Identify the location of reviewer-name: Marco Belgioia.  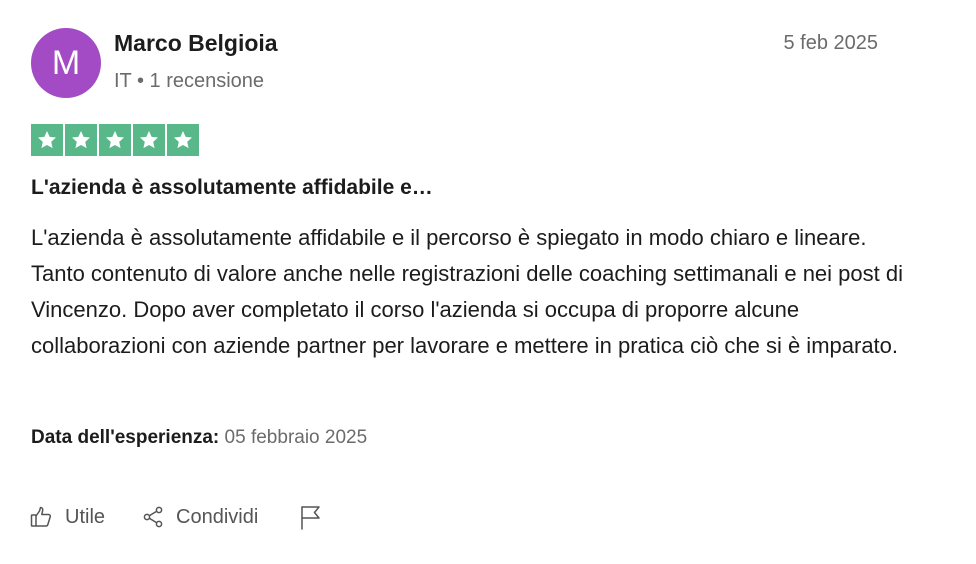
(196, 43).